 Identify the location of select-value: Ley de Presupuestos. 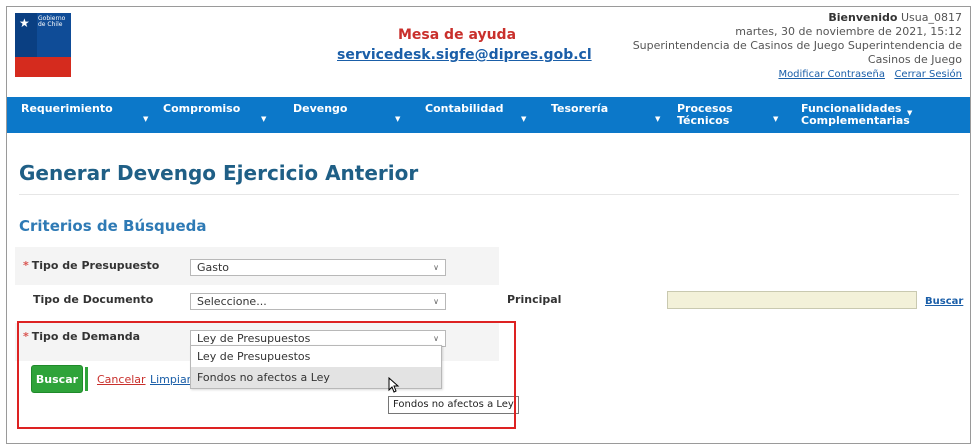
(254, 338).